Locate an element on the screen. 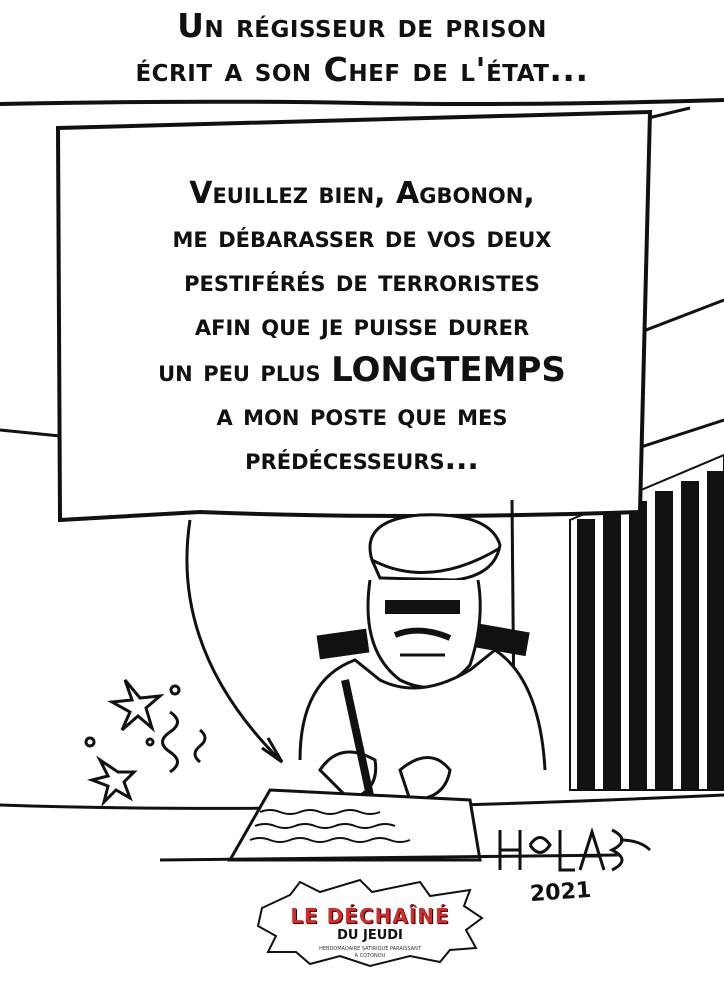 This screenshot has width=724, height=999. logo-subtitle: DU JEUDI is located at coordinates (370, 935).